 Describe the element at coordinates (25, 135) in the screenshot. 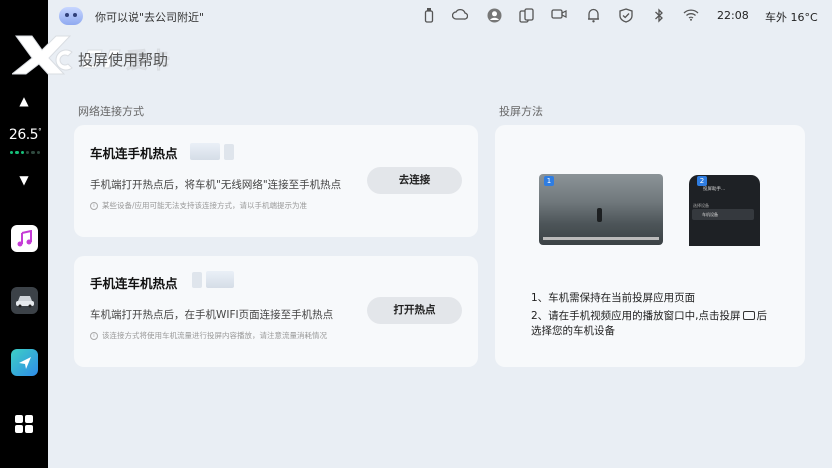

I see `cabin-temperature: 26.5°` at that location.